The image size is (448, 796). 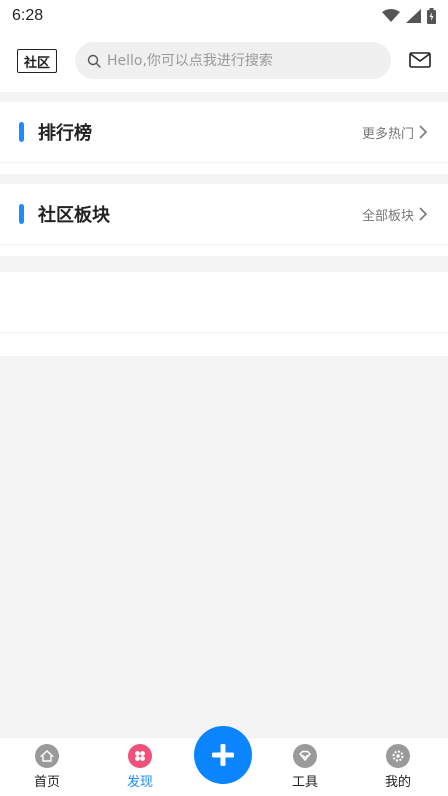 What do you see at coordinates (224, 16) in the screenshot?
I see `status-bar: 6:28` at bounding box center [224, 16].